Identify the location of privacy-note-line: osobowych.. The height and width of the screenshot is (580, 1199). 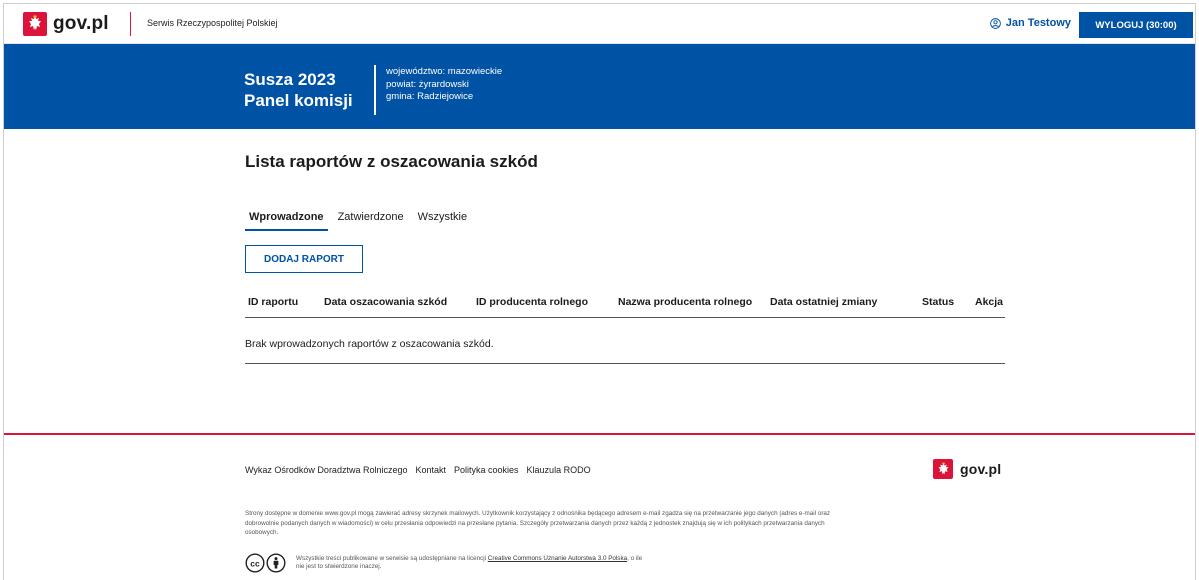
(262, 532).